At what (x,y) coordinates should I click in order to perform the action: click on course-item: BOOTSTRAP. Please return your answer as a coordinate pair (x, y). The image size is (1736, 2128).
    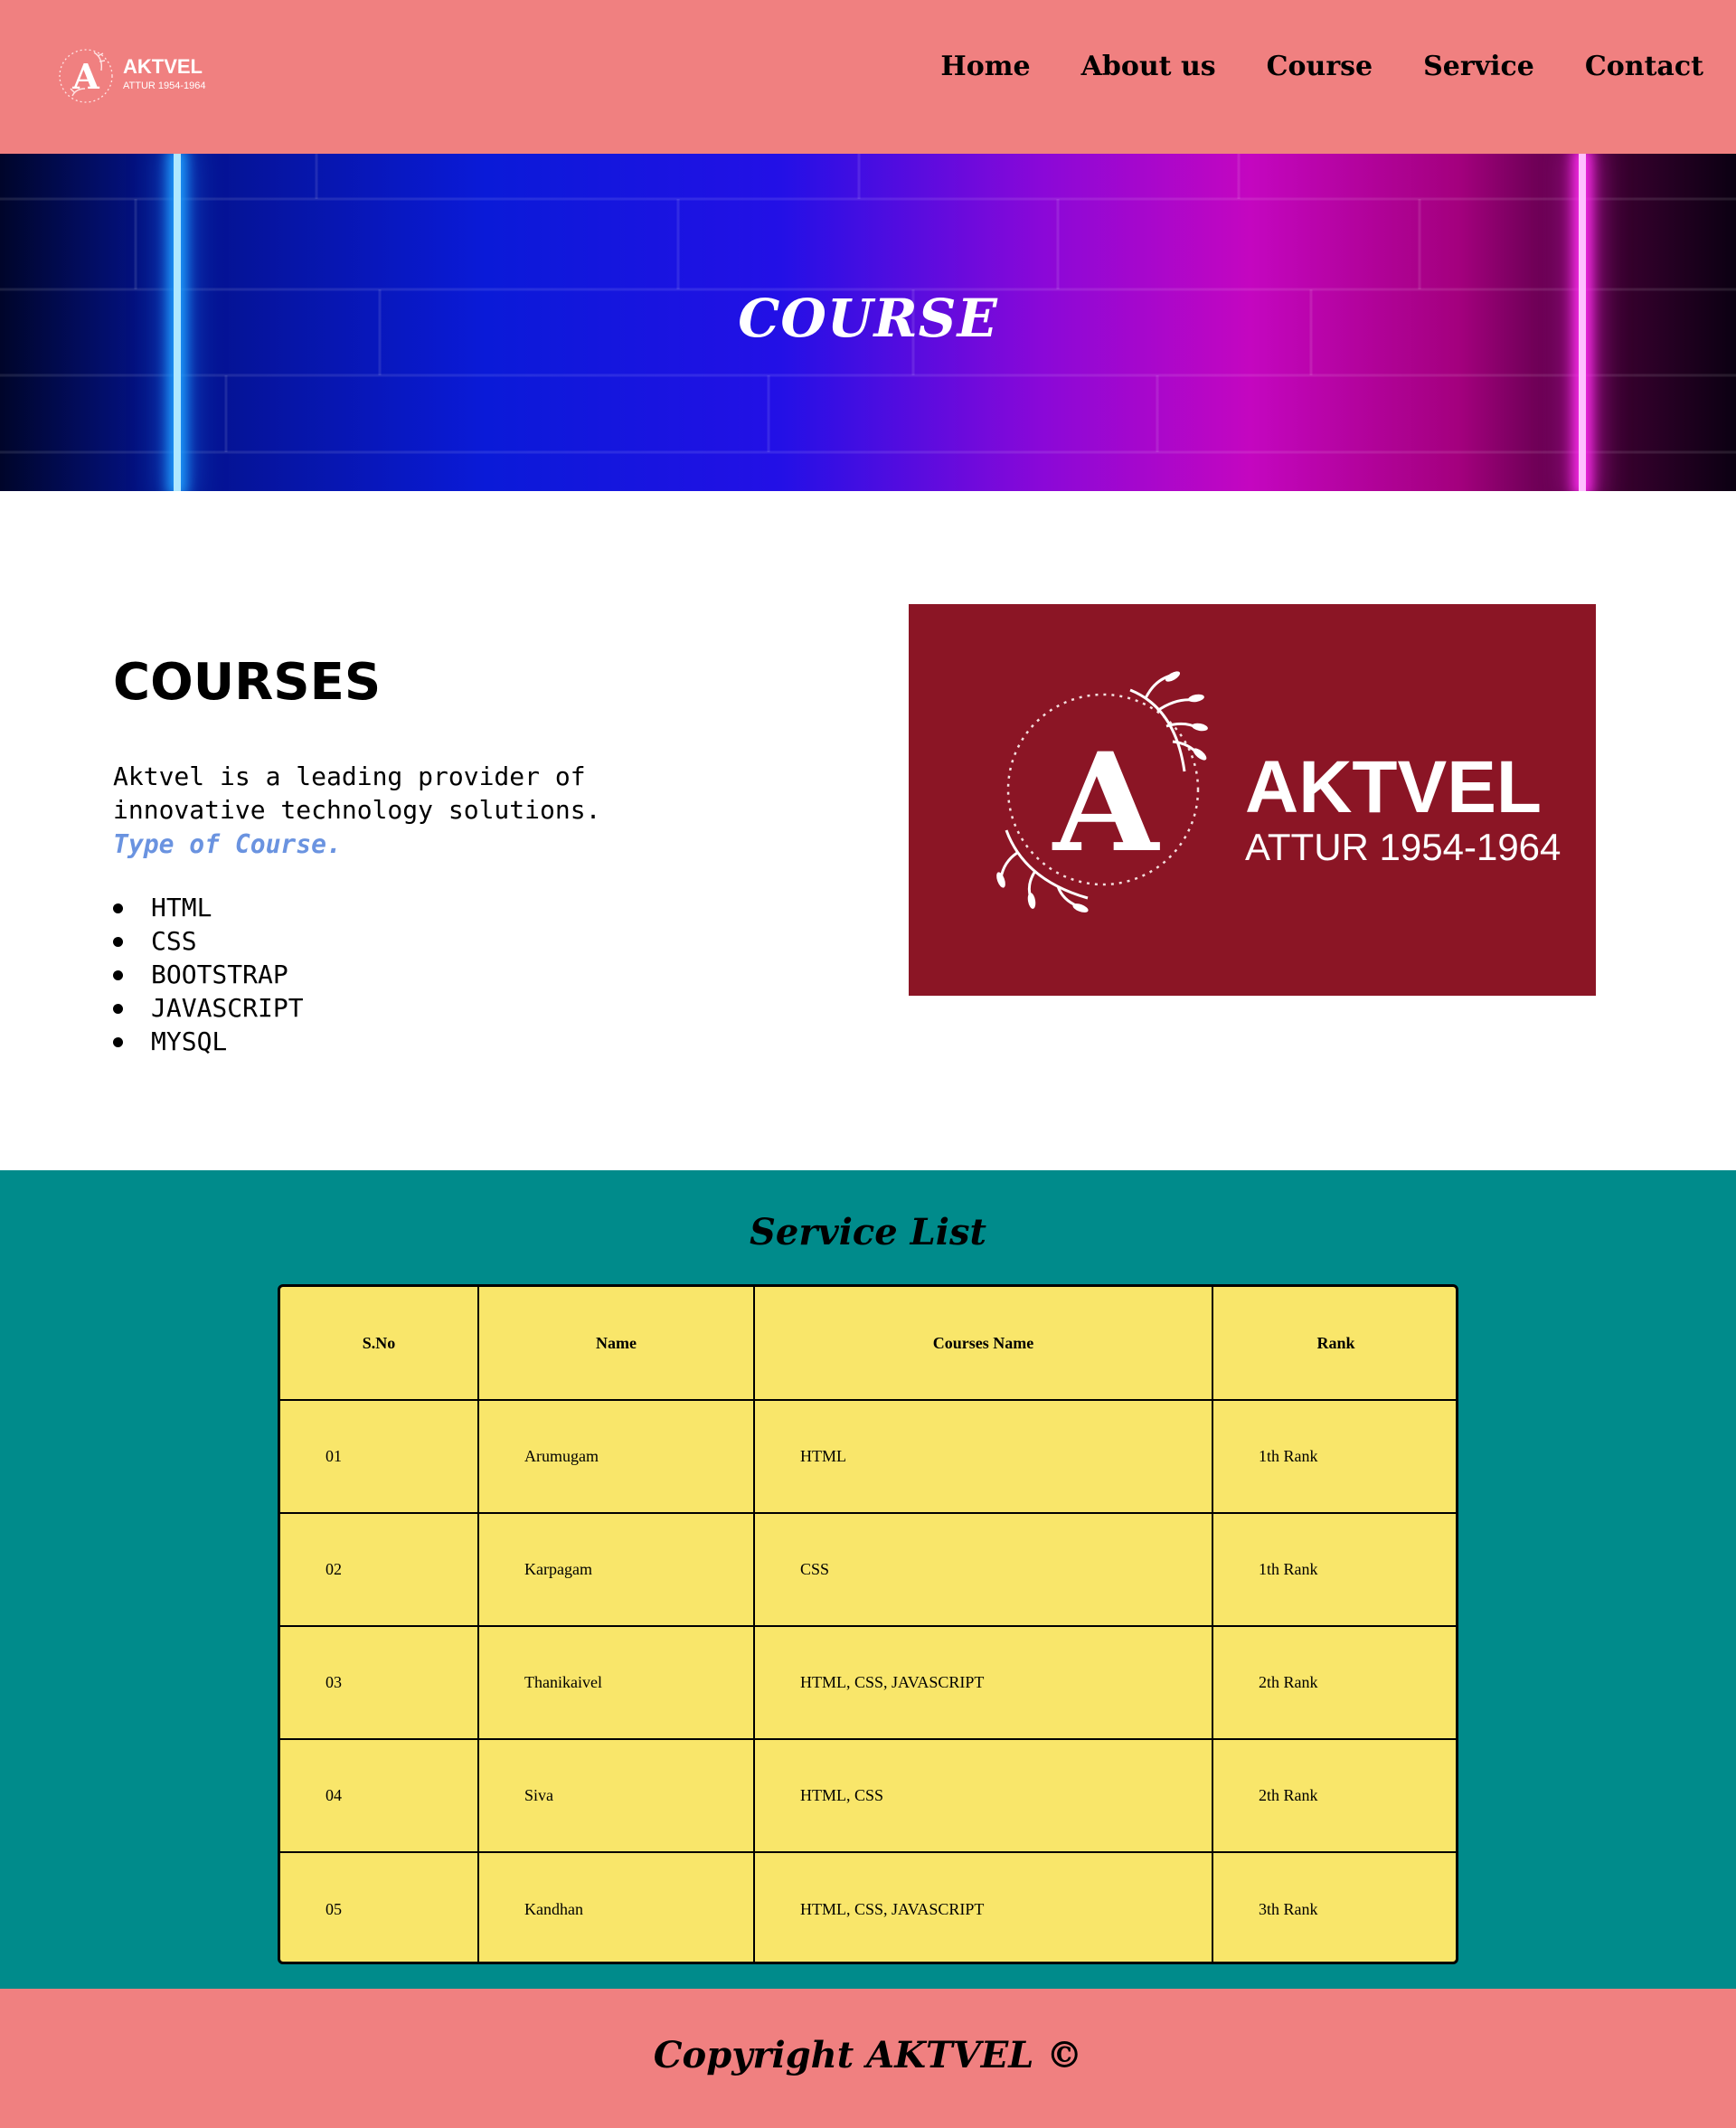
    Looking at the image, I should click on (208, 974).